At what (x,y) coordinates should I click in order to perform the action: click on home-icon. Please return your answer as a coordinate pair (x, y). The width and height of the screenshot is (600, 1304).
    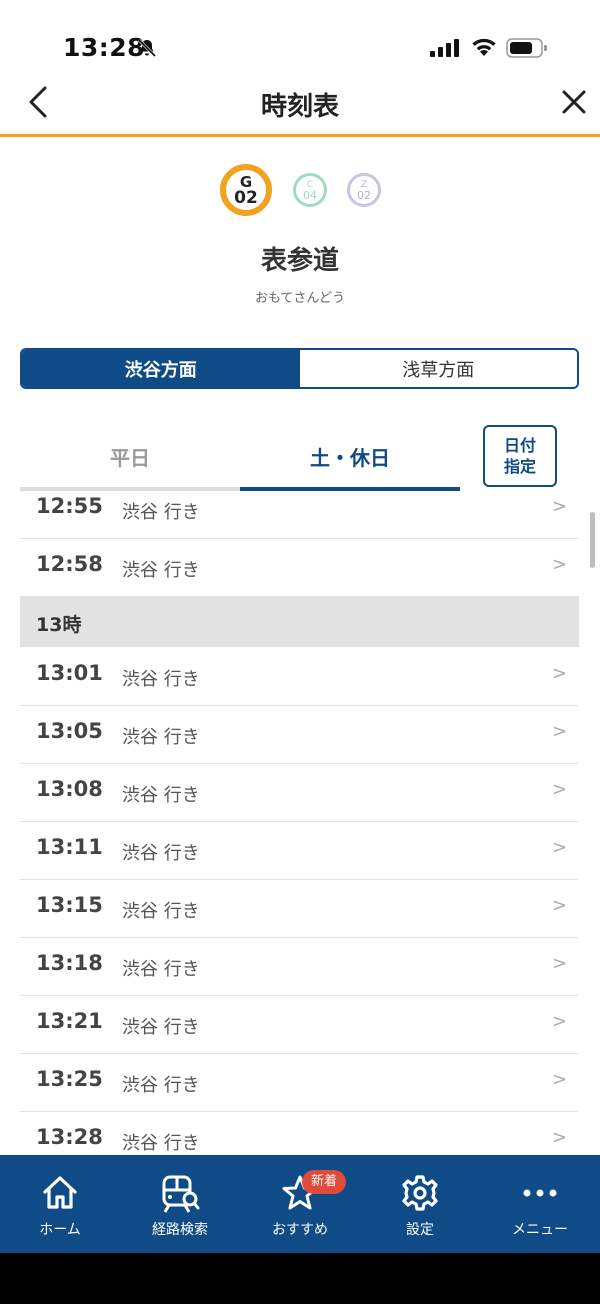
    Looking at the image, I should click on (60, 1192).